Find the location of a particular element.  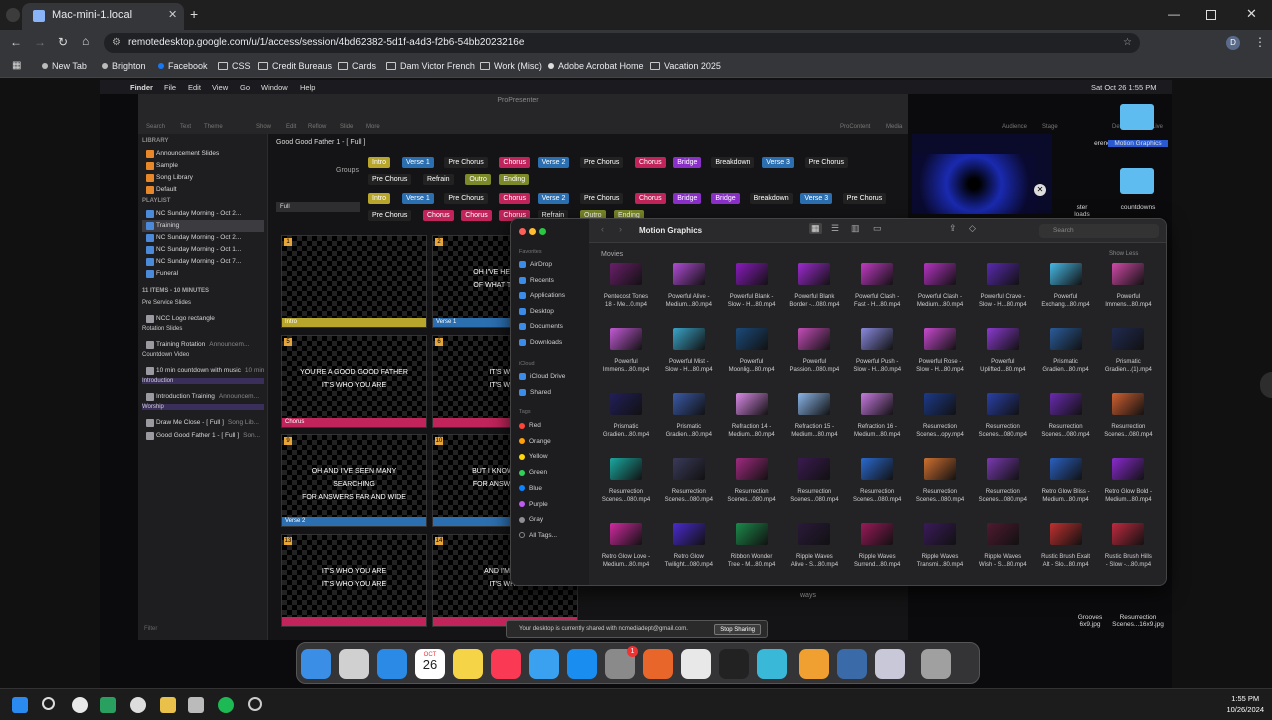

minimize-window-button: — is located at coordinates (1174, 14).